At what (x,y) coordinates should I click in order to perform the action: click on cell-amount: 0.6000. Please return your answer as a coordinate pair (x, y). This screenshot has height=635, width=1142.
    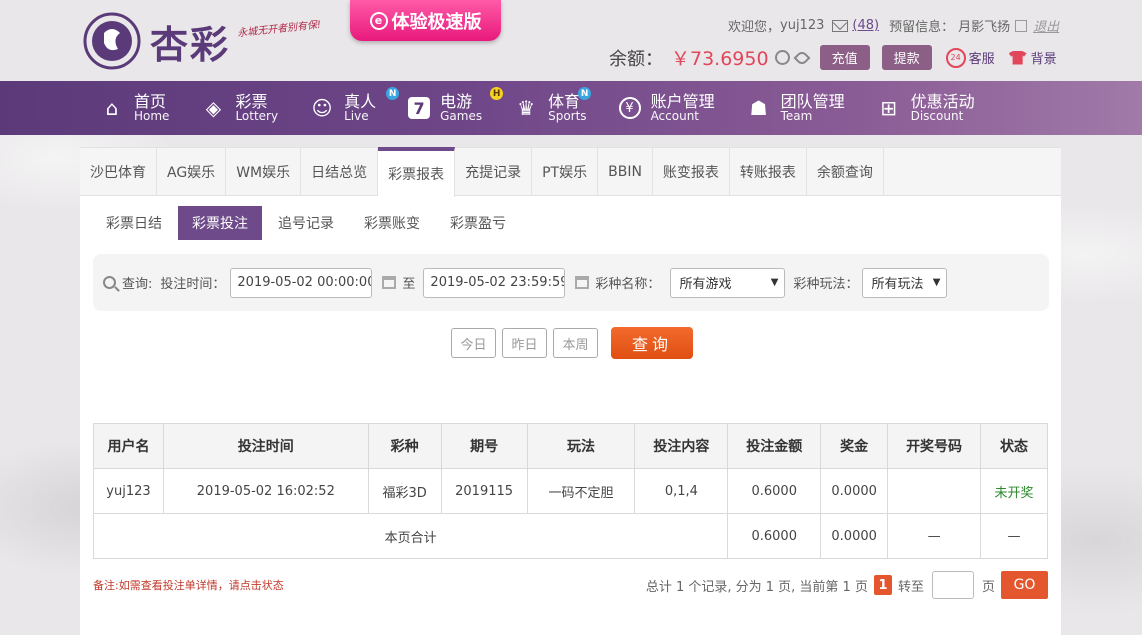
    Looking at the image, I should click on (774, 491).